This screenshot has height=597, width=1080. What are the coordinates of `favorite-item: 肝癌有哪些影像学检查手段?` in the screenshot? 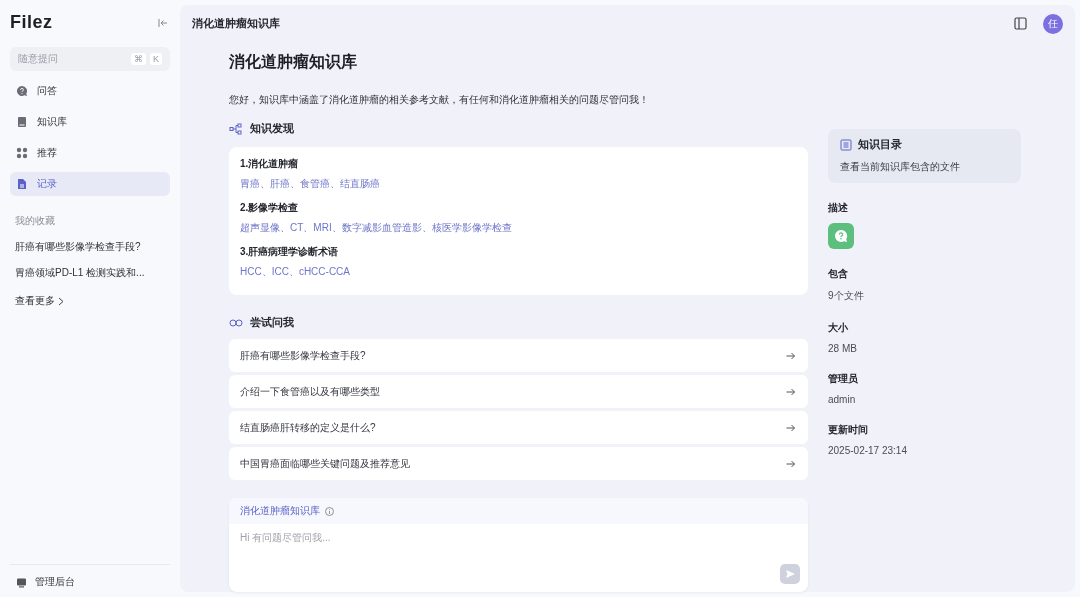 It's located at (90, 247).